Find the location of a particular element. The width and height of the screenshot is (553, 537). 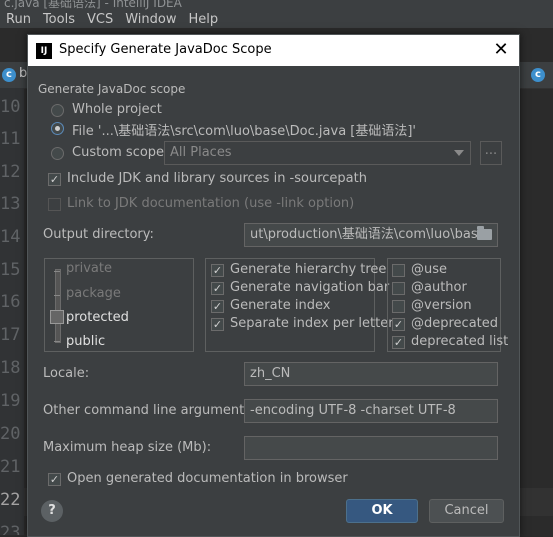

deprecated-tag-checkbox: ✓ is located at coordinates (398, 324).